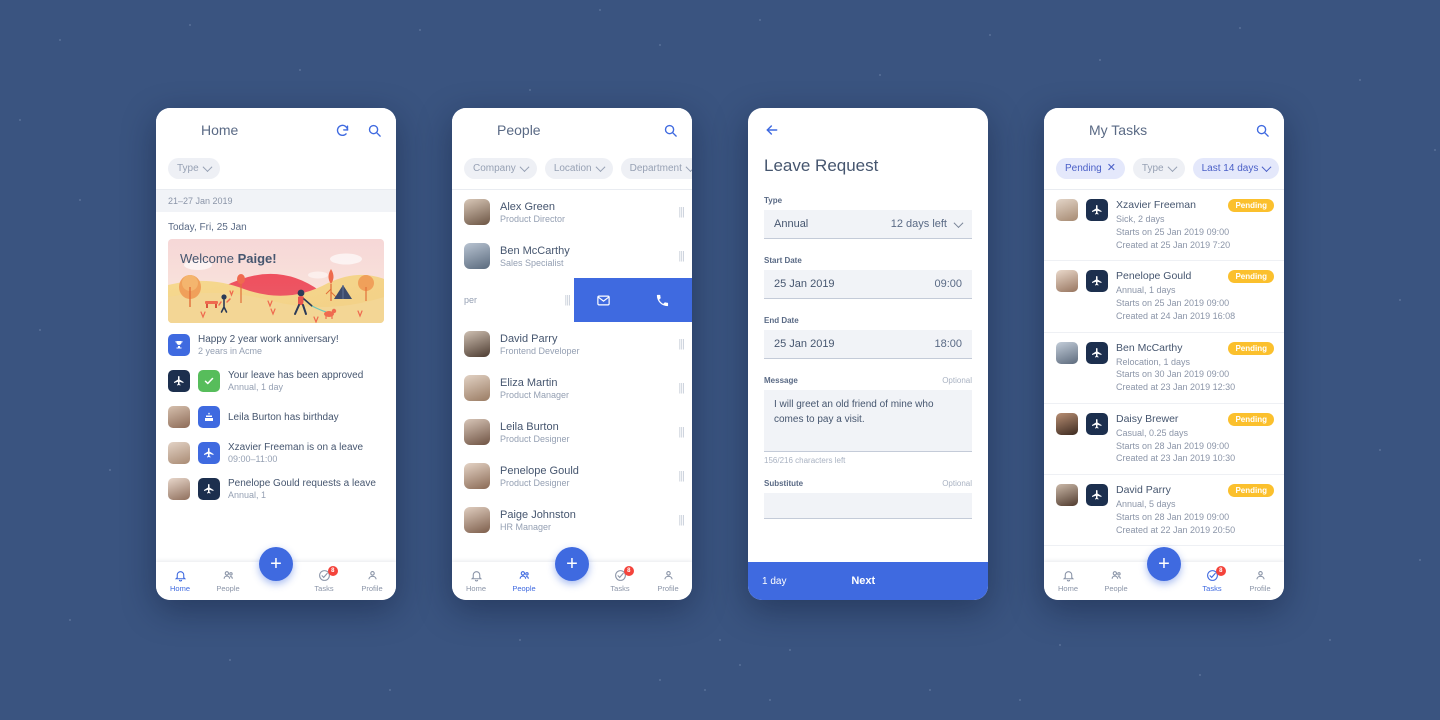 The image size is (1440, 720). What do you see at coordinates (1173, 445) in the screenshot?
I see `task-starts: Starts on 28 Jan 2019 09:00` at bounding box center [1173, 445].